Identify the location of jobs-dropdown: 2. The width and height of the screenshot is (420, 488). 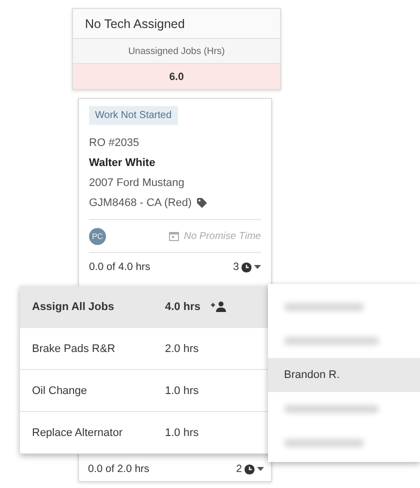
(250, 469).